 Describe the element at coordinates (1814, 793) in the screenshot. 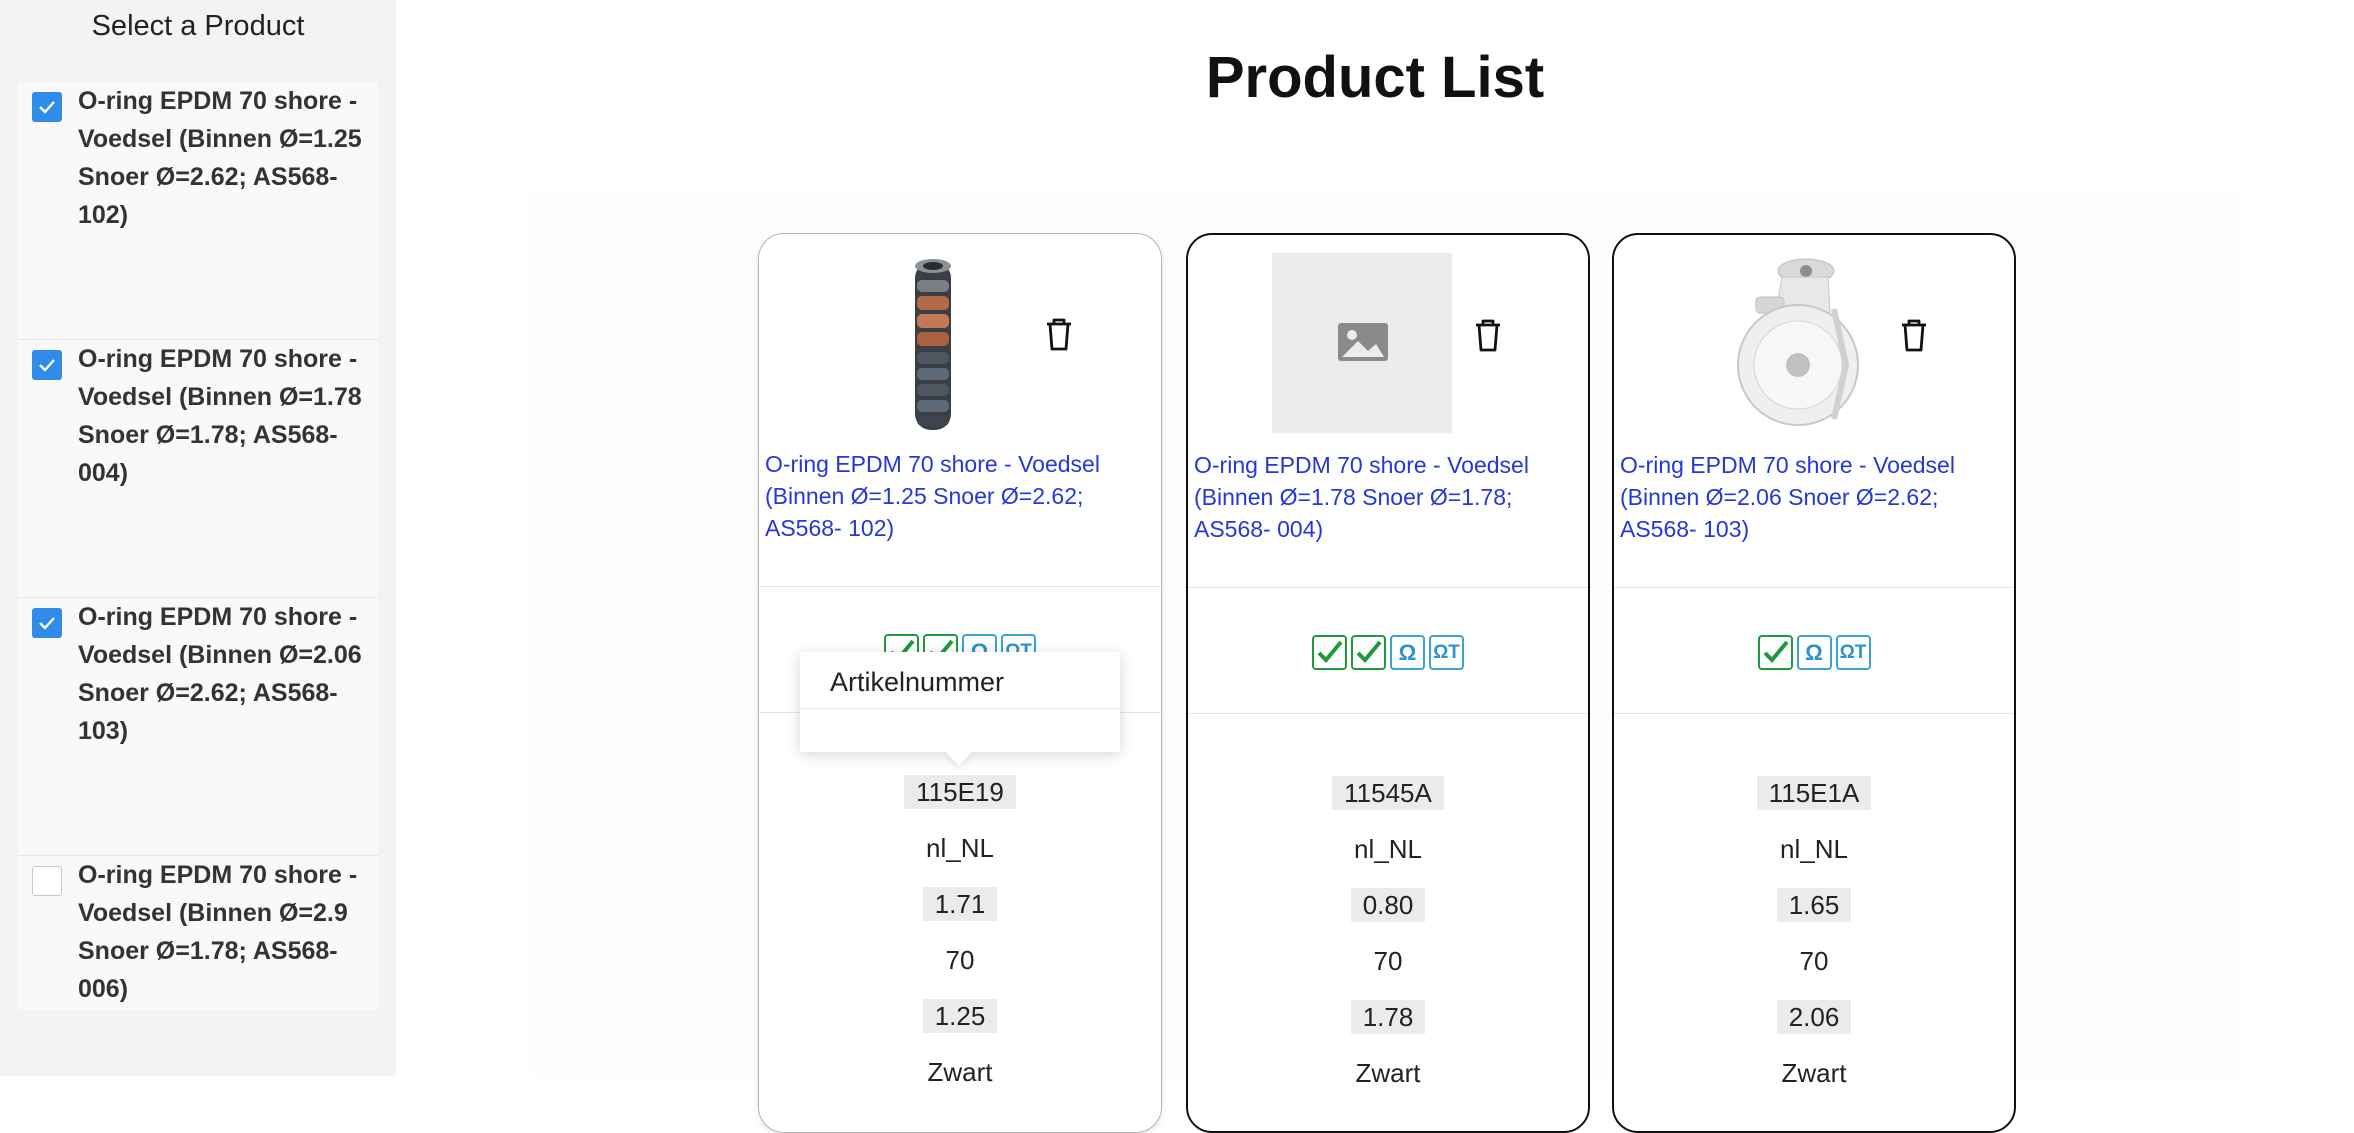

I see `article-number: 115E1A` at that location.